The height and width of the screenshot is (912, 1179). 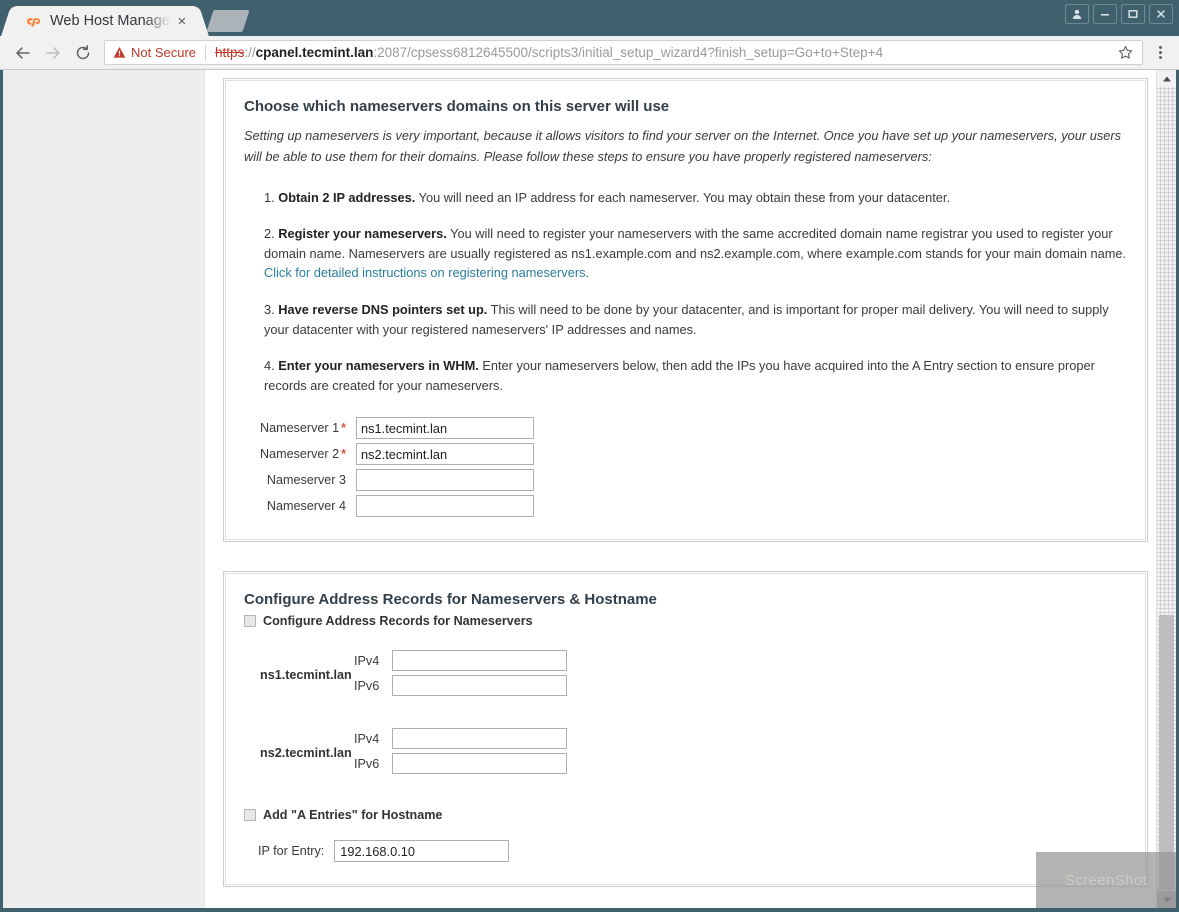 I want to click on ns1-ipv6-label: IPv6, so click(x=367, y=685).